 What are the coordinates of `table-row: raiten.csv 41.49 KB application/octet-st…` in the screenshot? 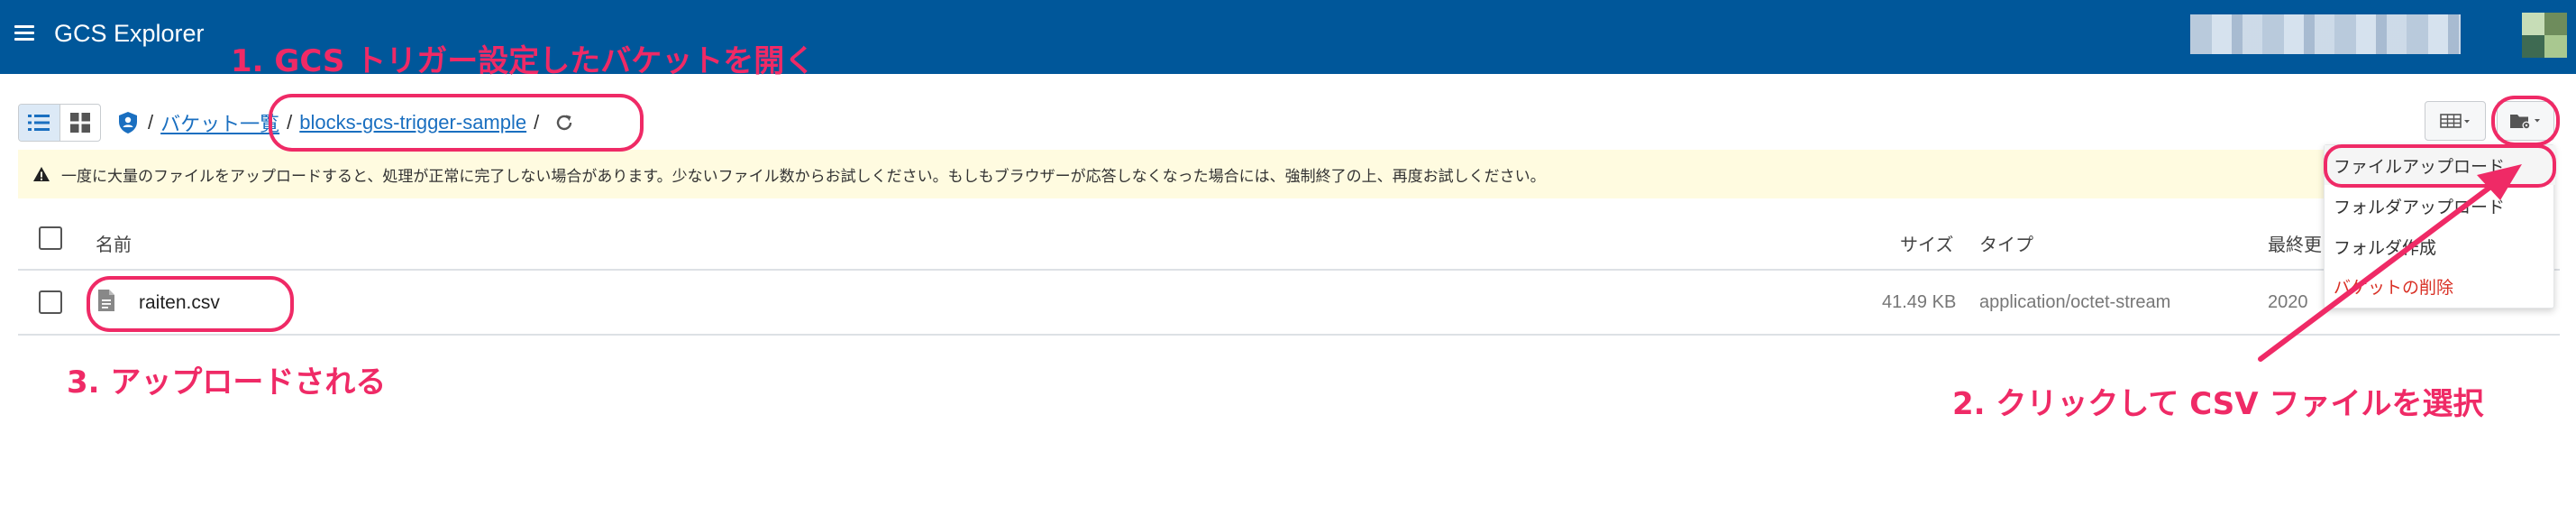 It's located at (1289, 304).